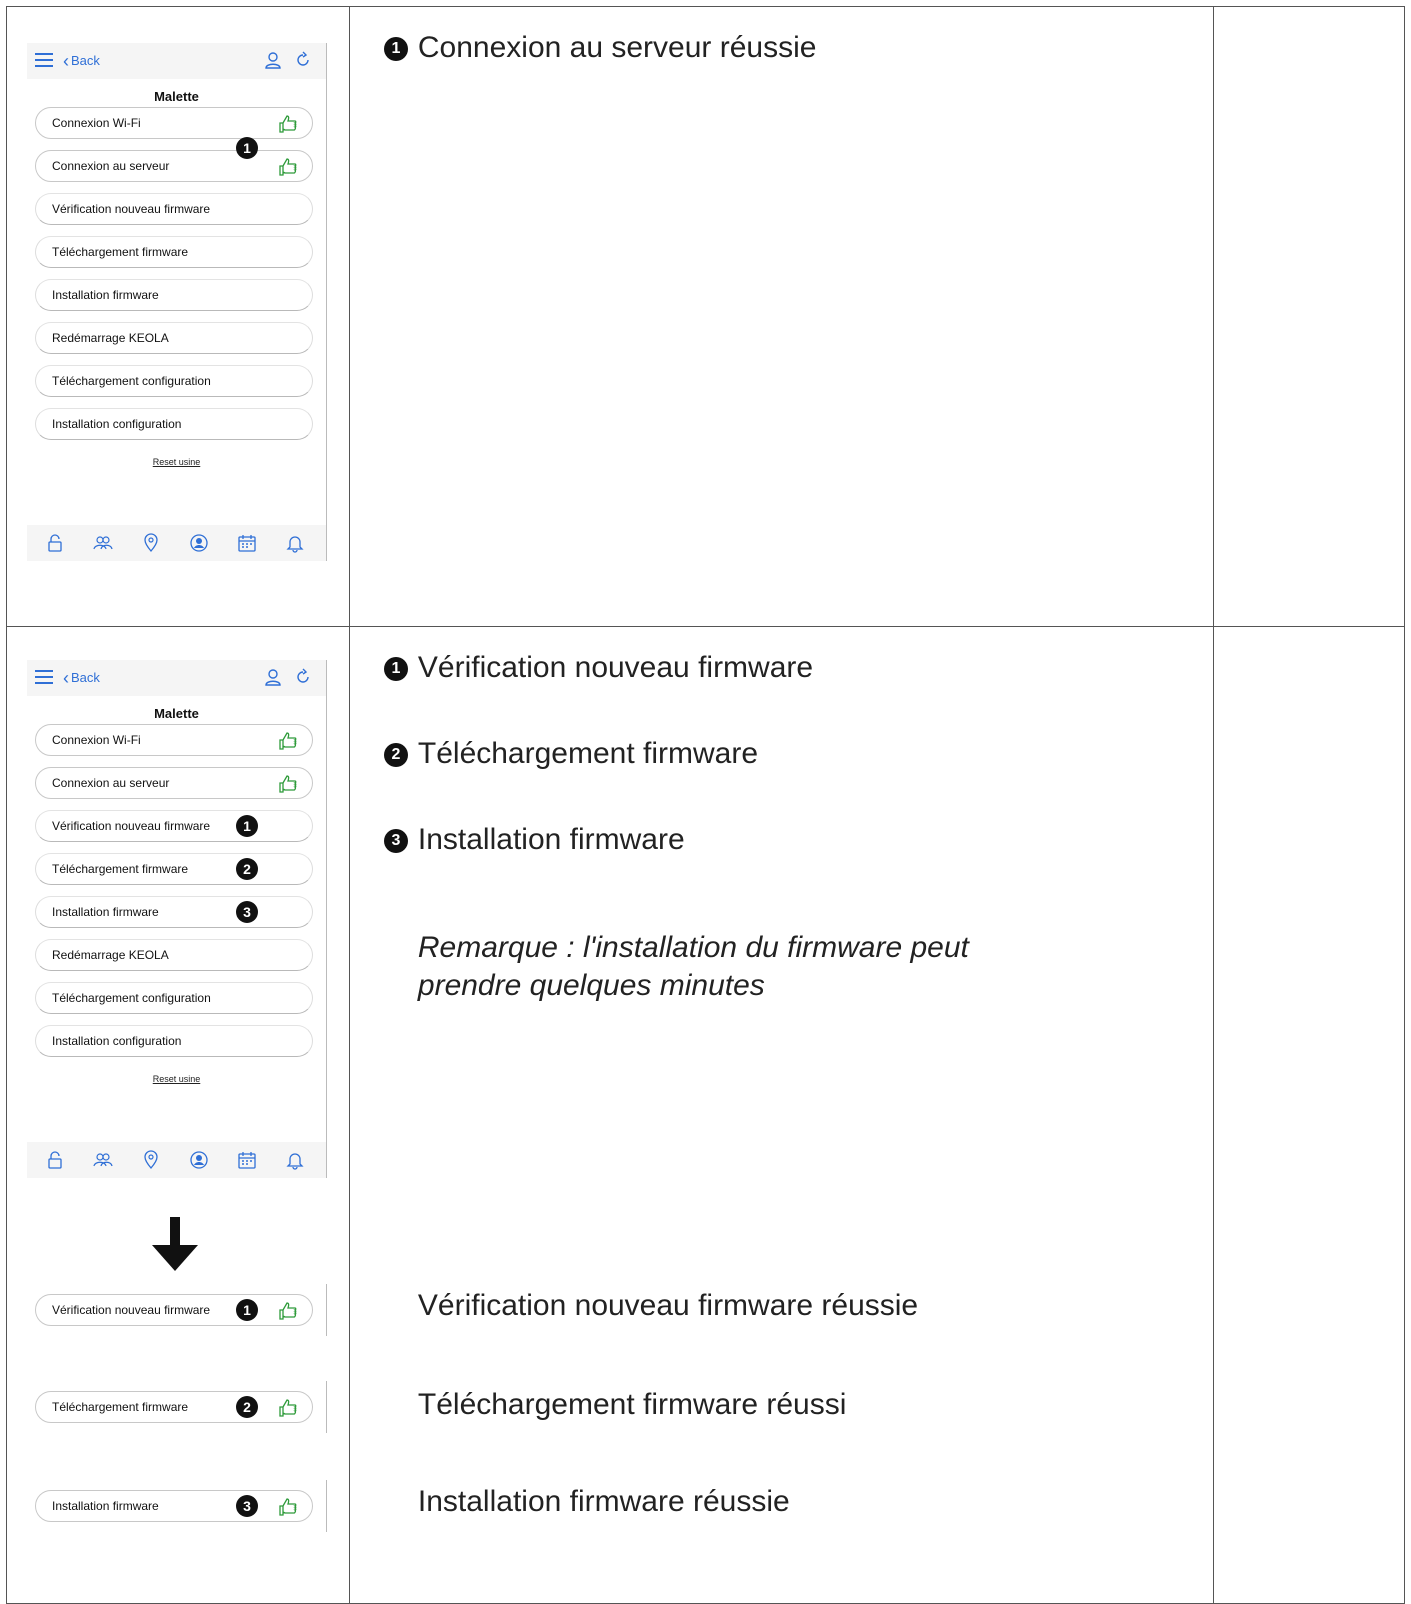 The height and width of the screenshot is (1604, 1411). What do you see at coordinates (174, 159) in the screenshot?
I see `step-server: Connexion au serveur 1` at bounding box center [174, 159].